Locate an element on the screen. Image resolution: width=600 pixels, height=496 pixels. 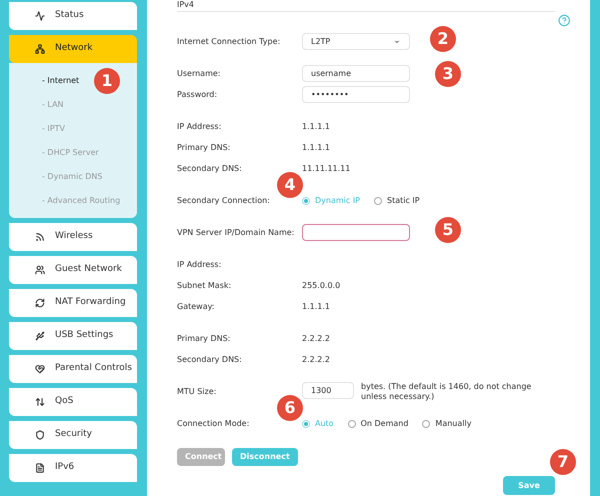
input-field is located at coordinates (356, 232).